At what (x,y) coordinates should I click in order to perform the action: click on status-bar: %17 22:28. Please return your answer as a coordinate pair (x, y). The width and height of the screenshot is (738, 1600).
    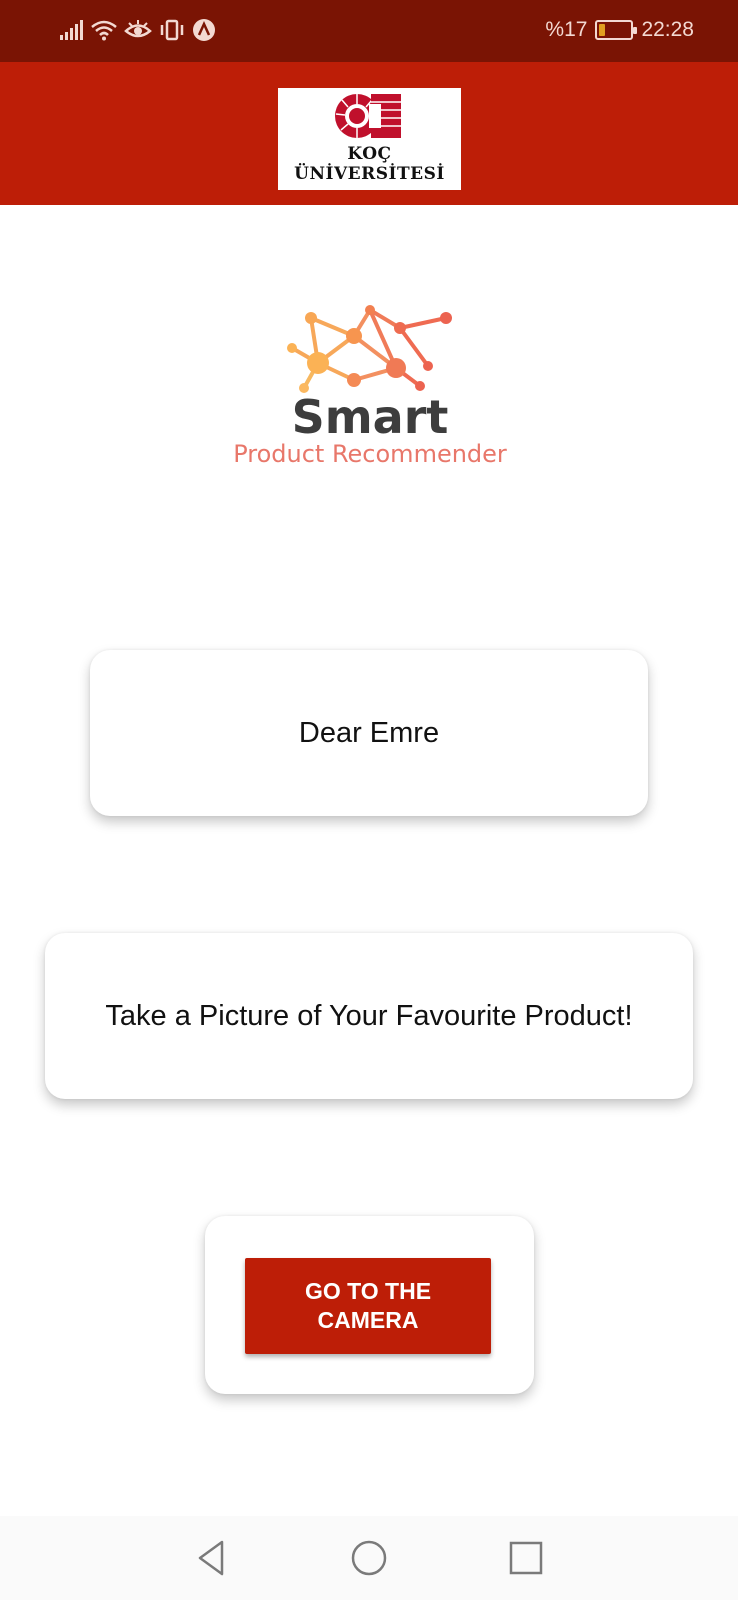
    Looking at the image, I should click on (369, 31).